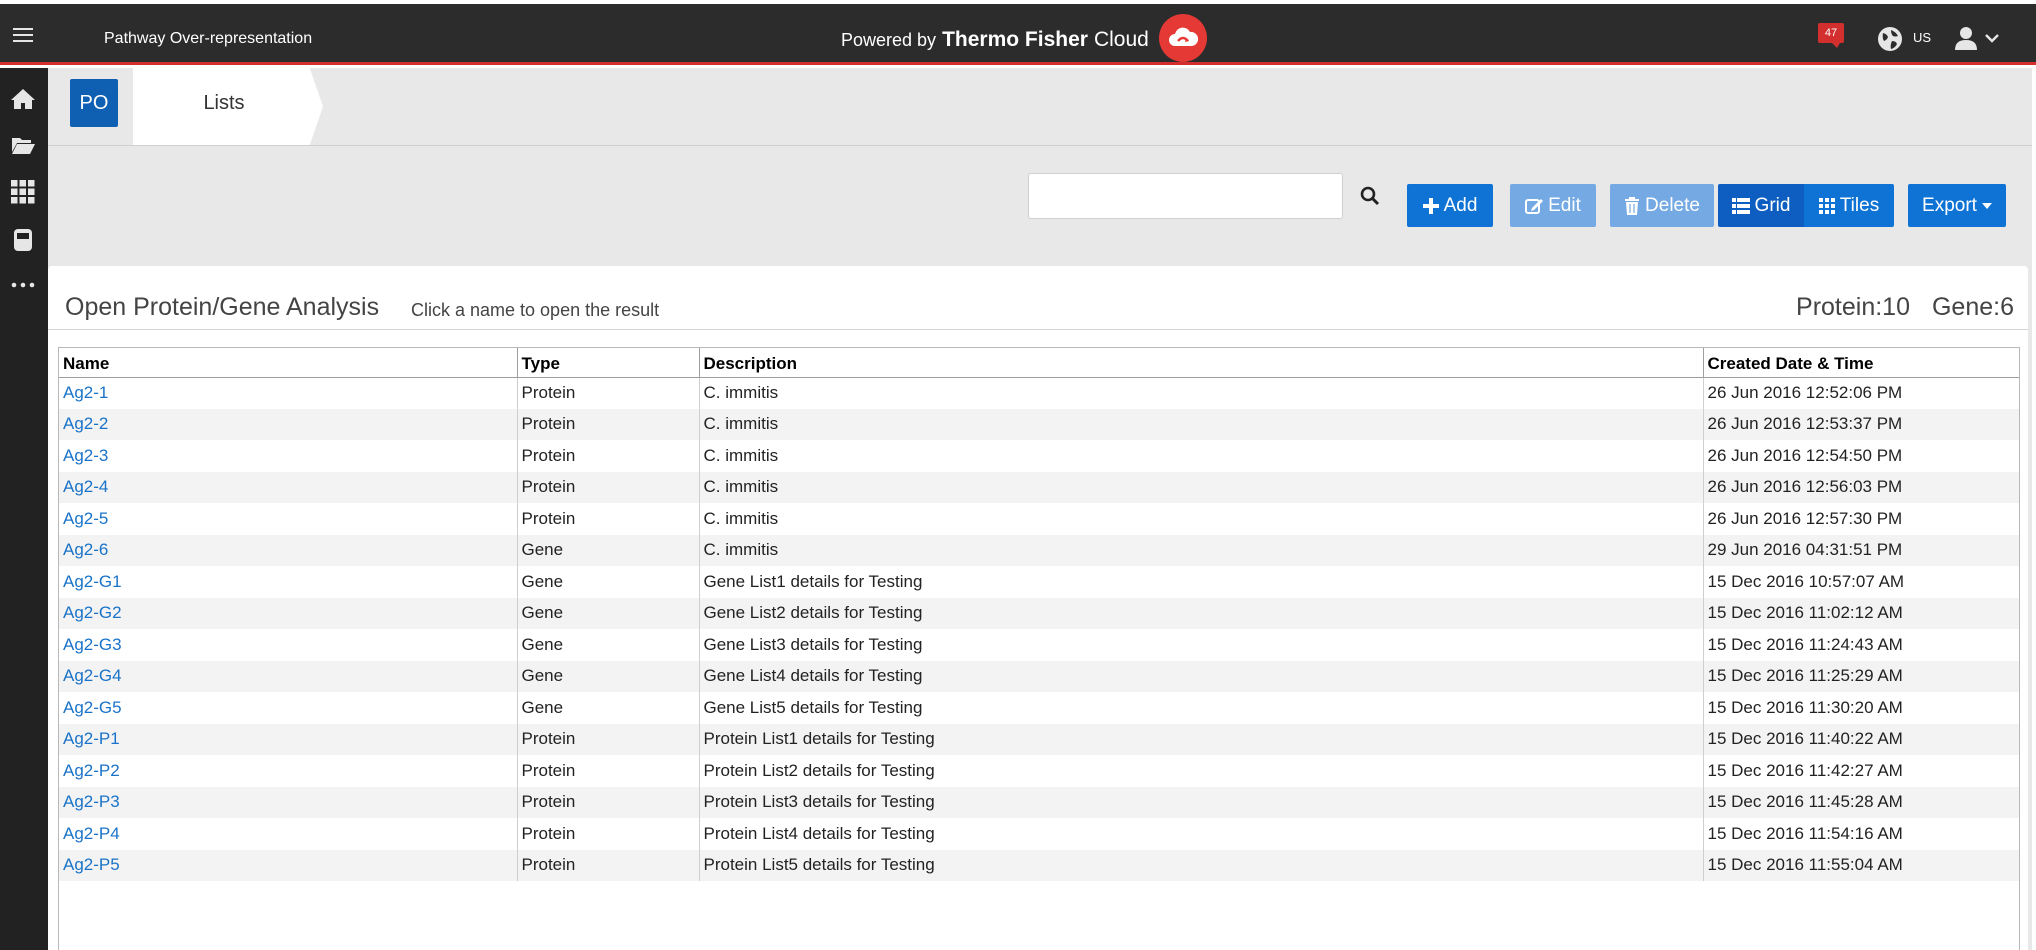  What do you see at coordinates (228, 106) in the screenshot?
I see `breadcrumb-item: Lists` at bounding box center [228, 106].